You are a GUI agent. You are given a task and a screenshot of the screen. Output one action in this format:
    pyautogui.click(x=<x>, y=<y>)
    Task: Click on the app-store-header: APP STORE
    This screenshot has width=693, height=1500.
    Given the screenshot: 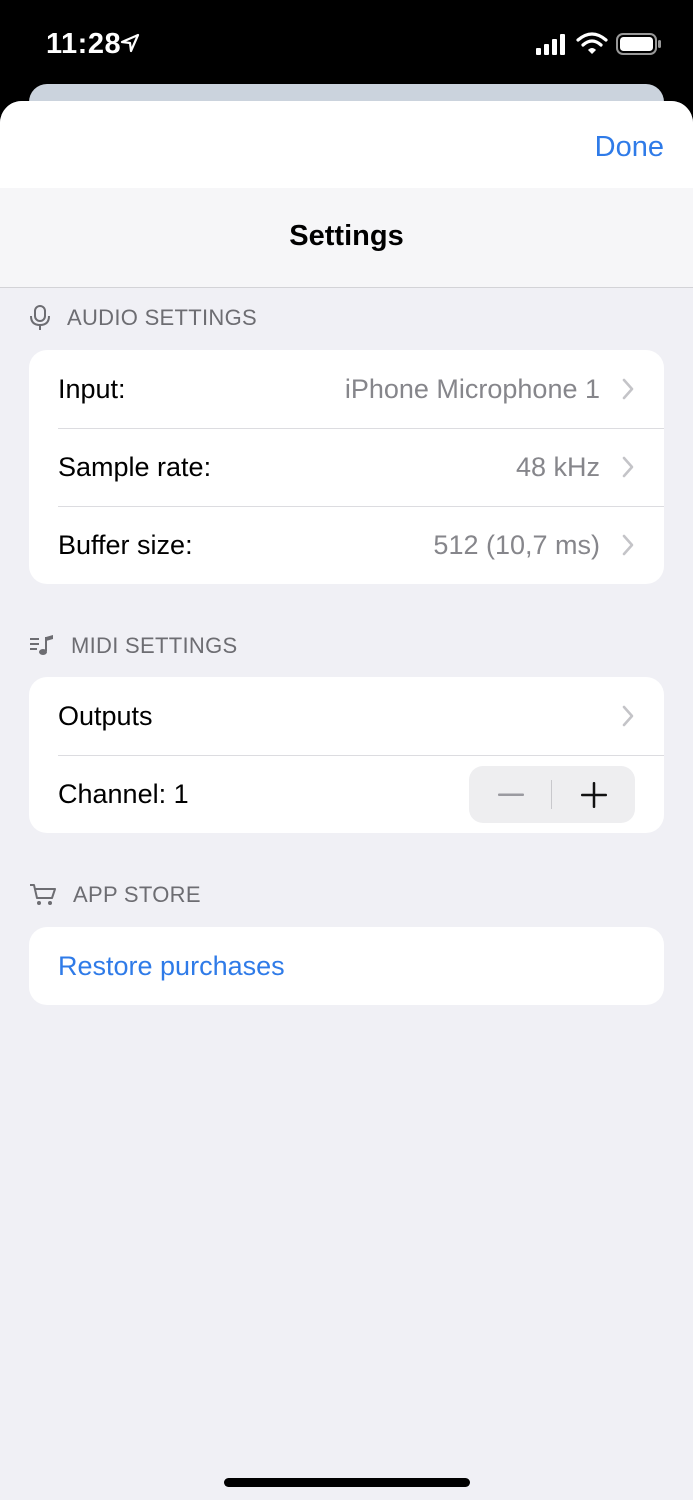 What is the action you would take?
    pyautogui.click(x=115, y=895)
    